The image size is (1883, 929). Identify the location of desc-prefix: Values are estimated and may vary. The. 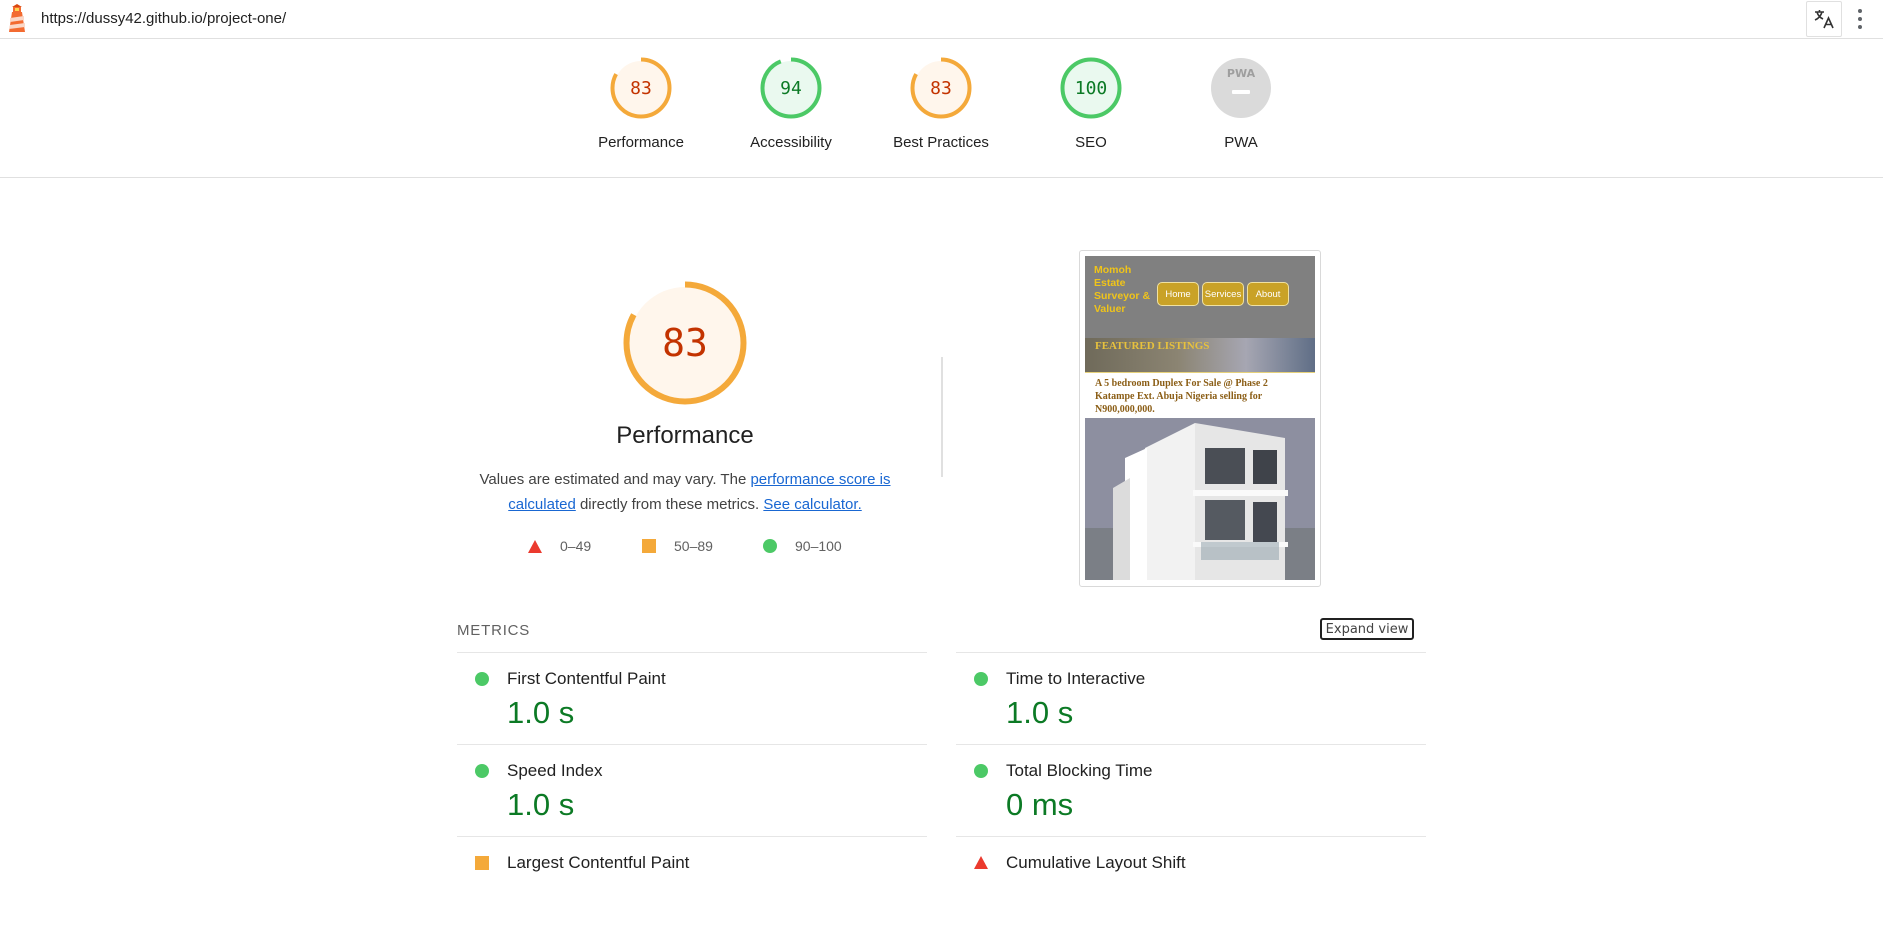
(615, 479).